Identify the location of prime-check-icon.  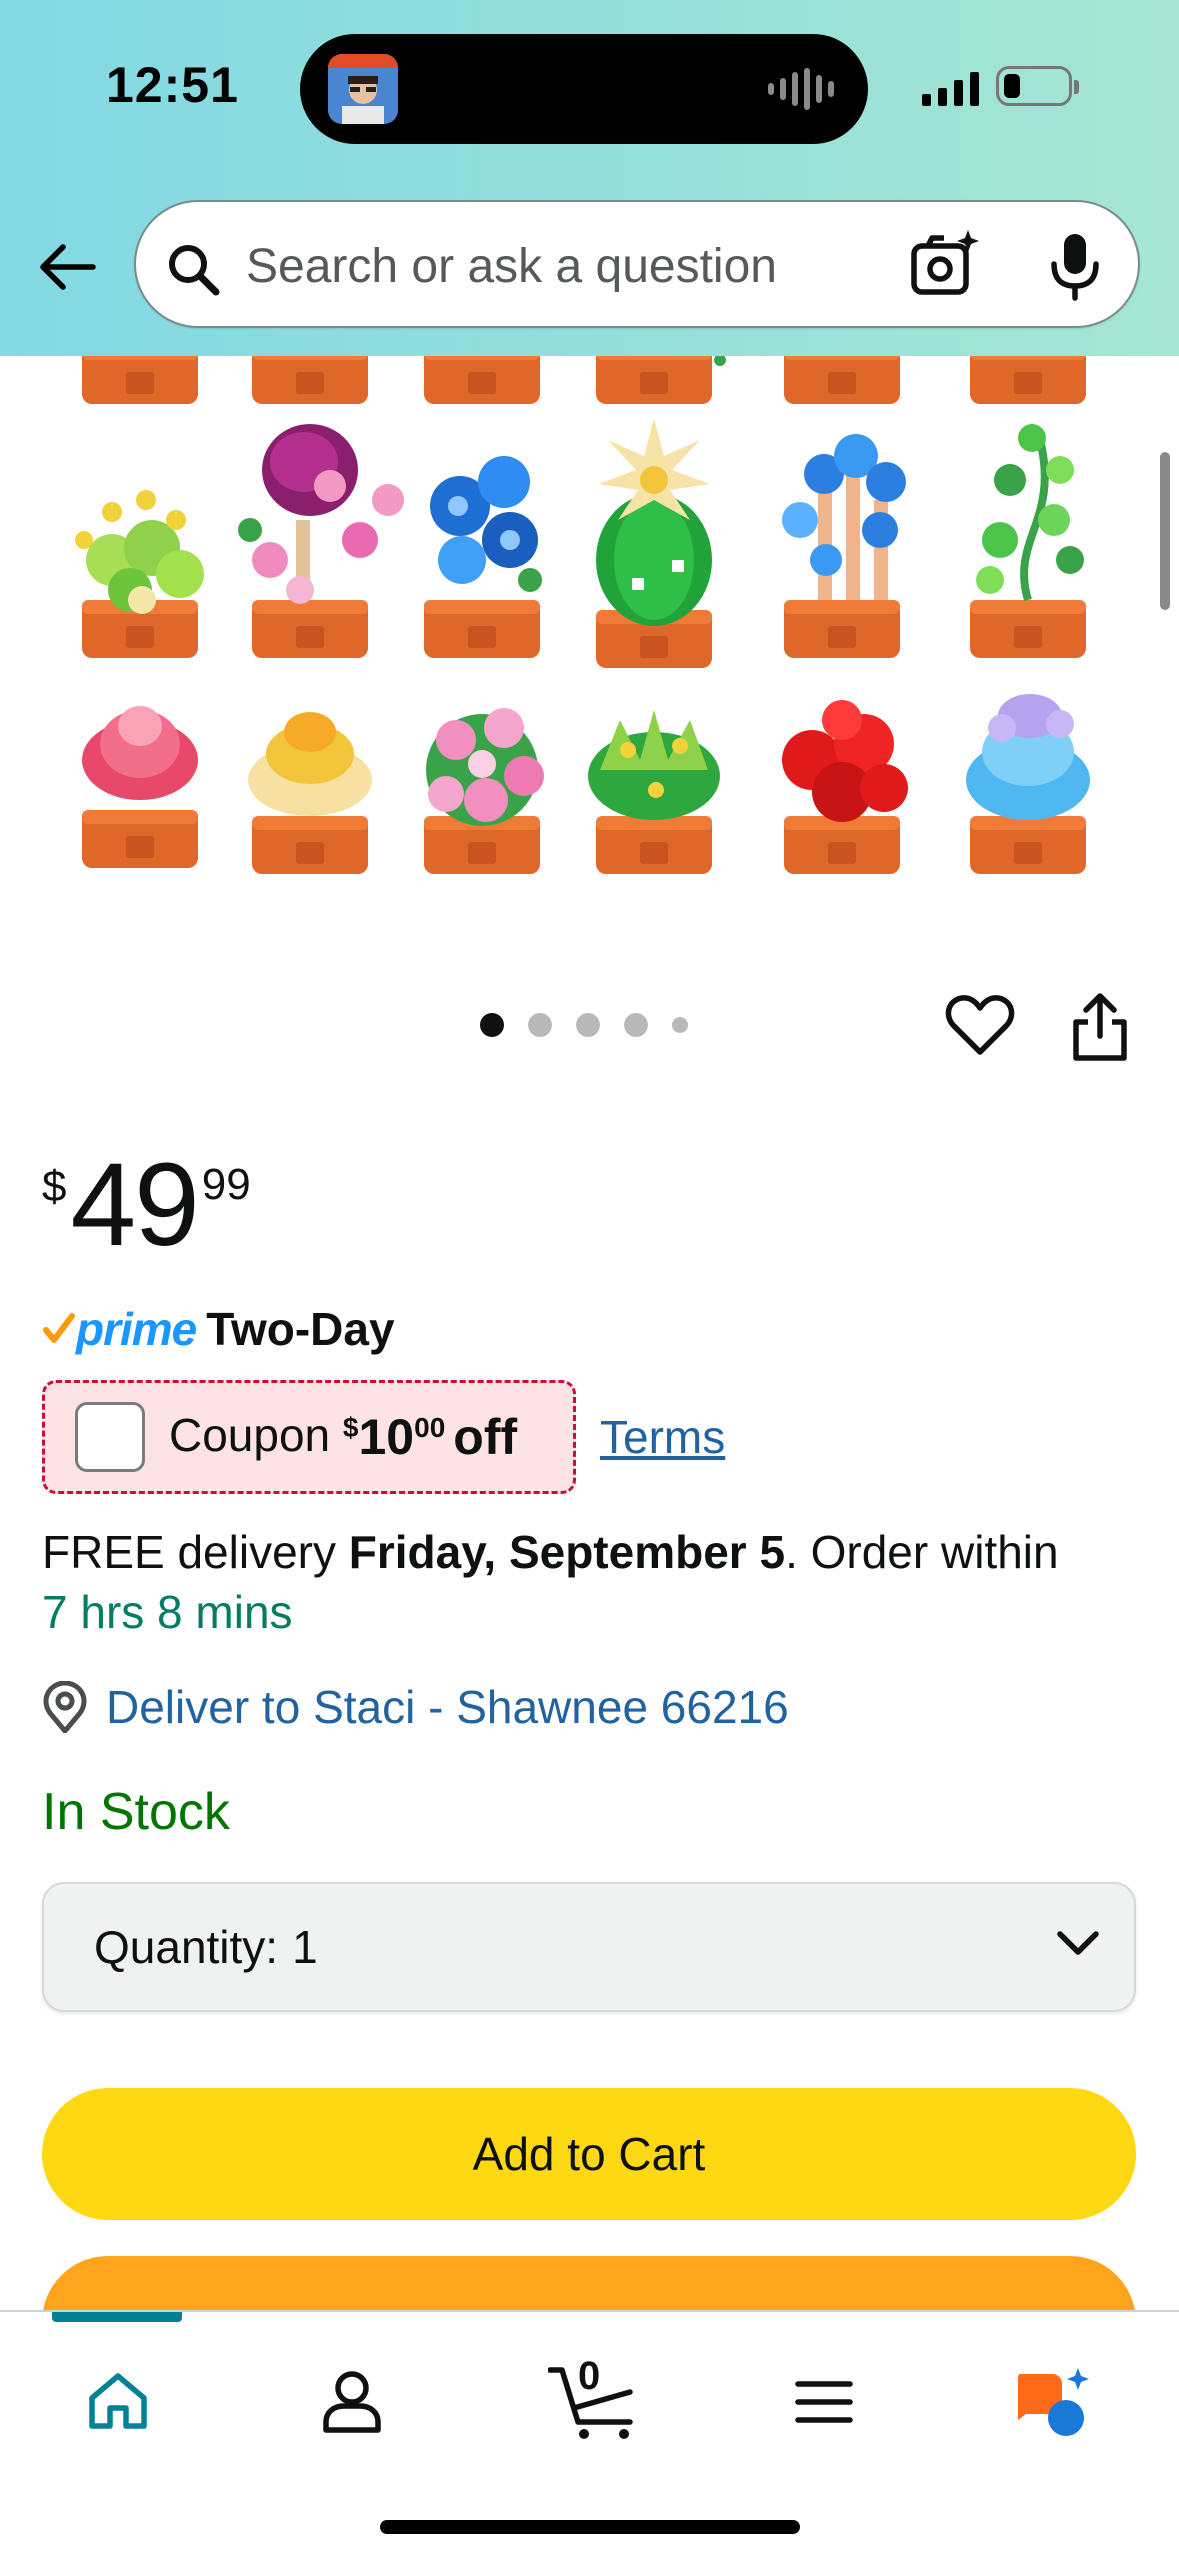
(59, 1328).